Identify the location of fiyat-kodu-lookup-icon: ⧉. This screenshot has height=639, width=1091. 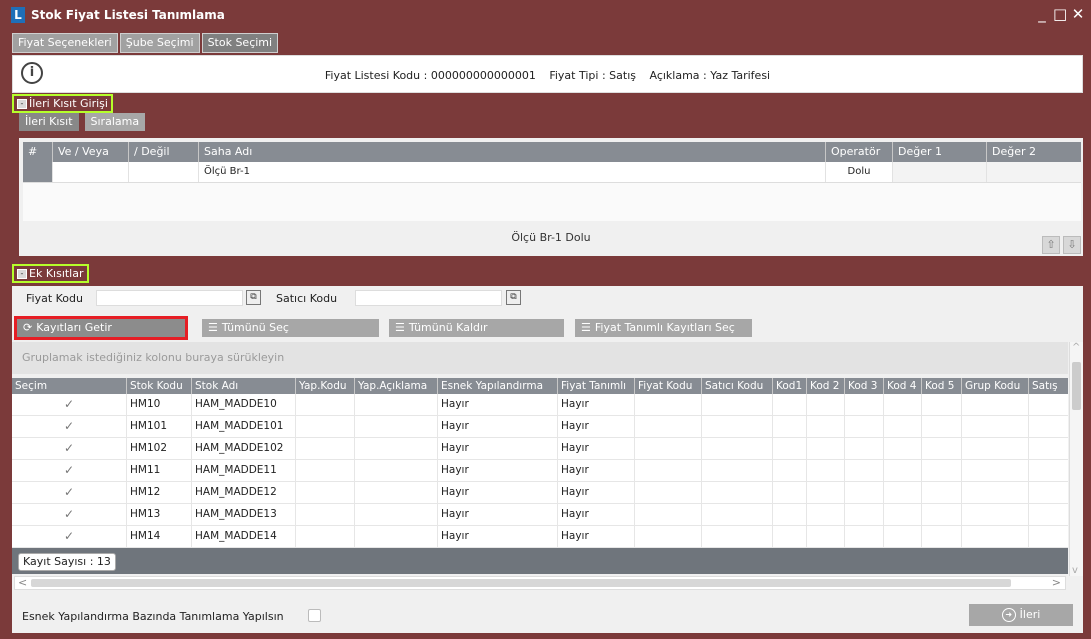
(253, 297).